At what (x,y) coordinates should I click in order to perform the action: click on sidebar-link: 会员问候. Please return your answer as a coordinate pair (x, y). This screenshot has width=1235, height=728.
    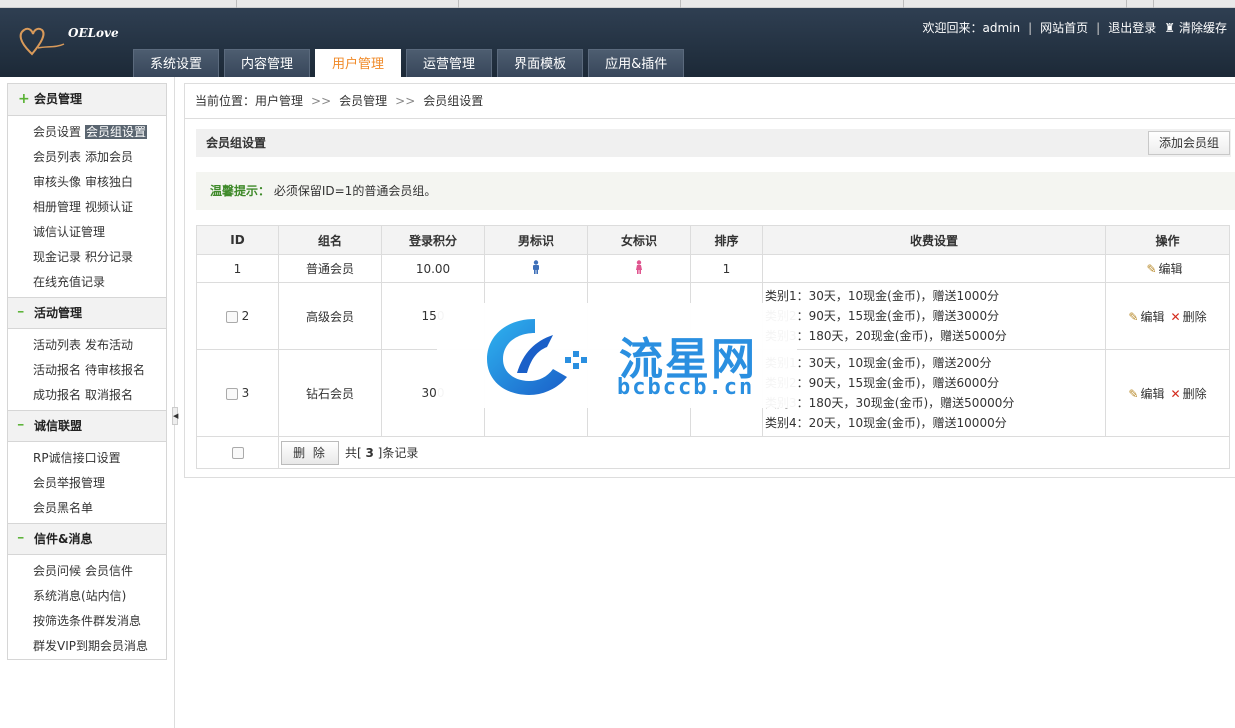
    Looking at the image, I should click on (57, 571).